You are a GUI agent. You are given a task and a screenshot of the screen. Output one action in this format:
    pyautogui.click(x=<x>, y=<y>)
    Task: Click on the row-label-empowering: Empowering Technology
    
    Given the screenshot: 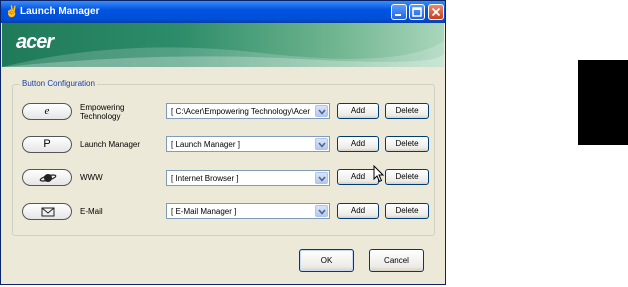 What is the action you would take?
    pyautogui.click(x=120, y=112)
    